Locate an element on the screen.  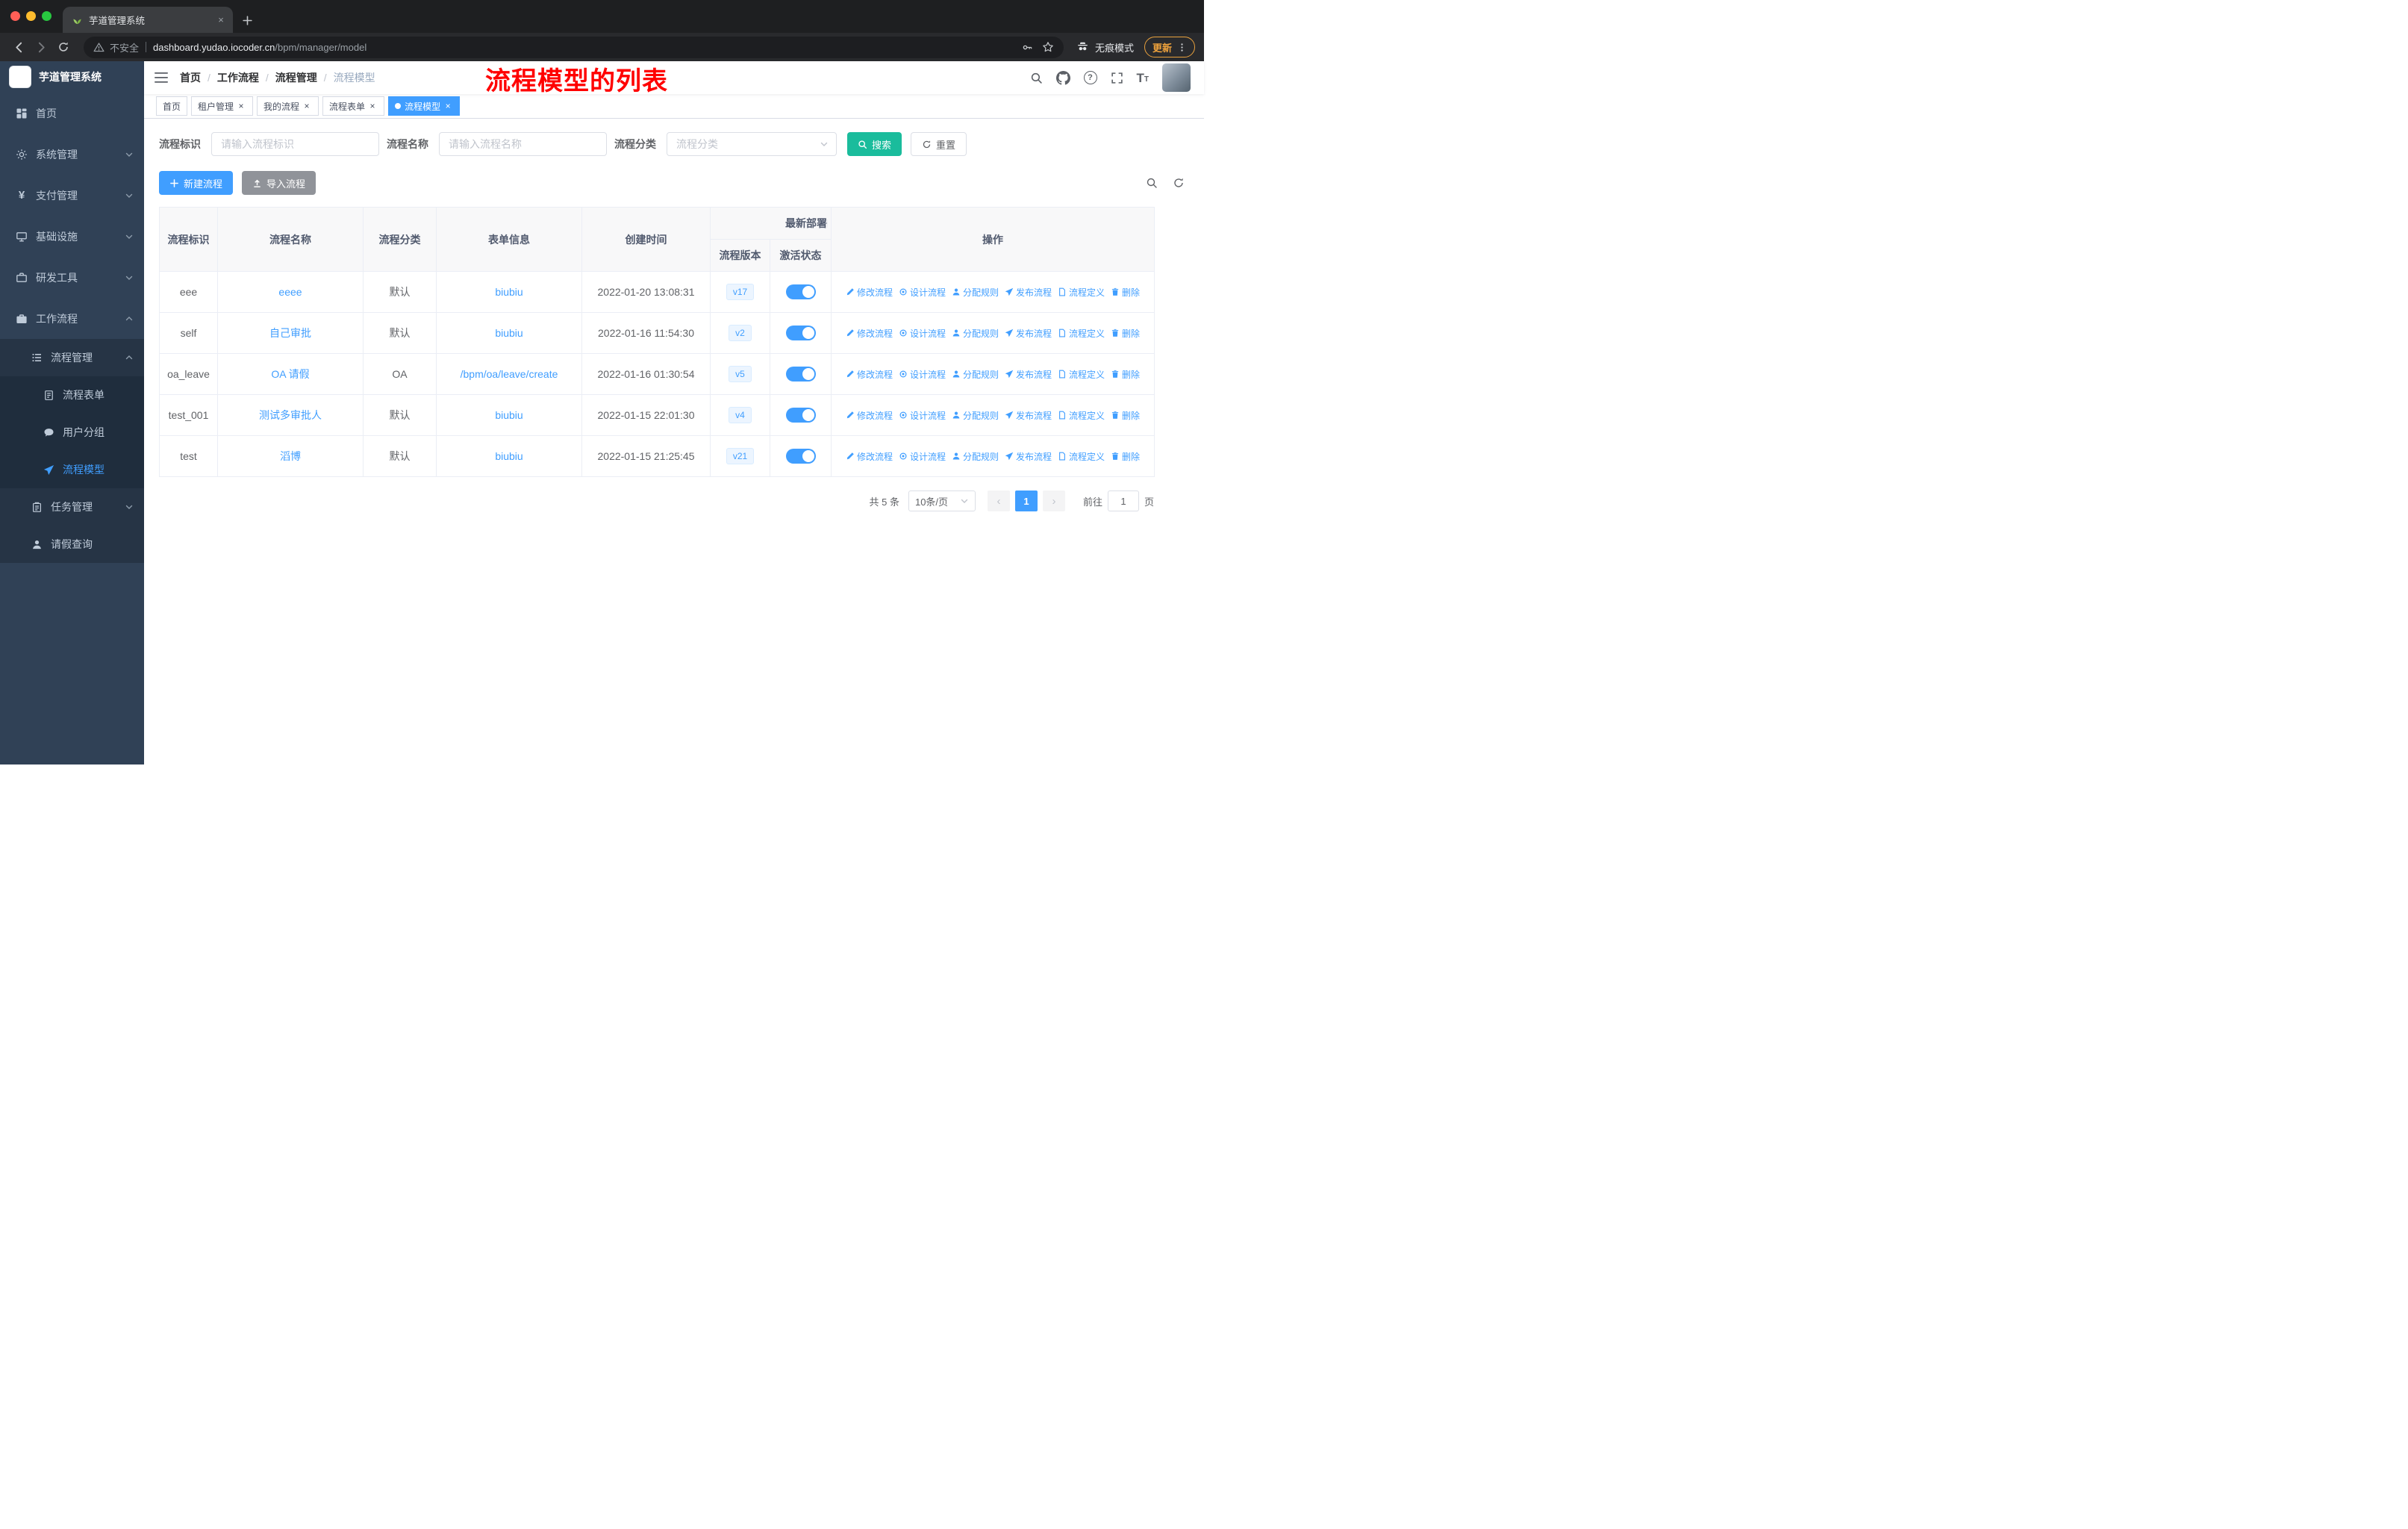
sidebar-item-process-model: 流程模型 is located at coordinates (72, 469).